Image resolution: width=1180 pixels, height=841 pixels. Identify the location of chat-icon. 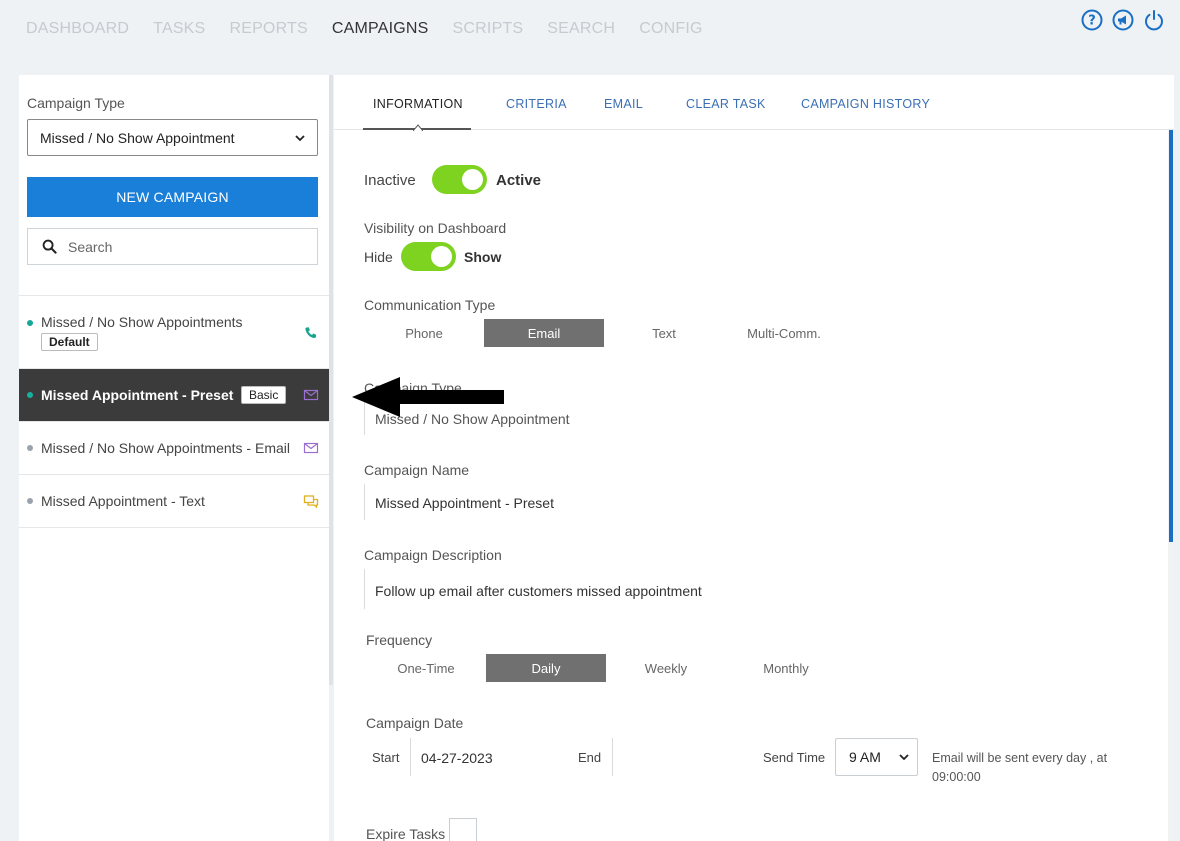
(311, 502).